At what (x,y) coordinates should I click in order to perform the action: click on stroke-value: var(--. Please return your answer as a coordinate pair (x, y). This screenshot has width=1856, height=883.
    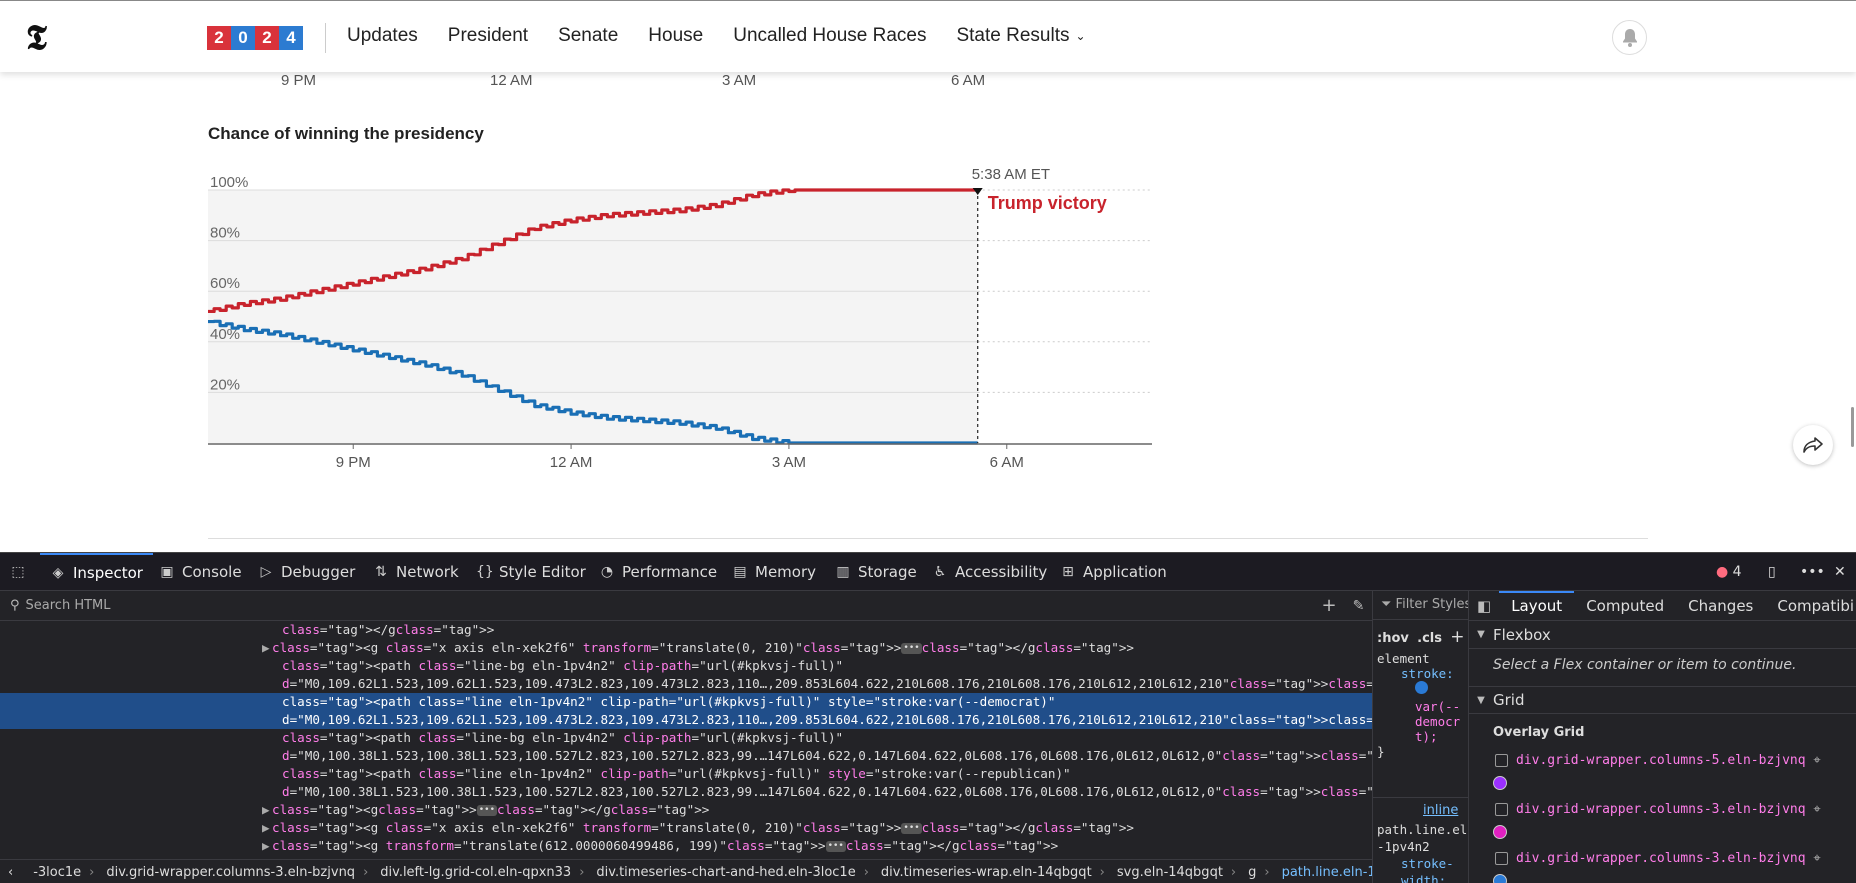
    Looking at the image, I should click on (1418, 706).